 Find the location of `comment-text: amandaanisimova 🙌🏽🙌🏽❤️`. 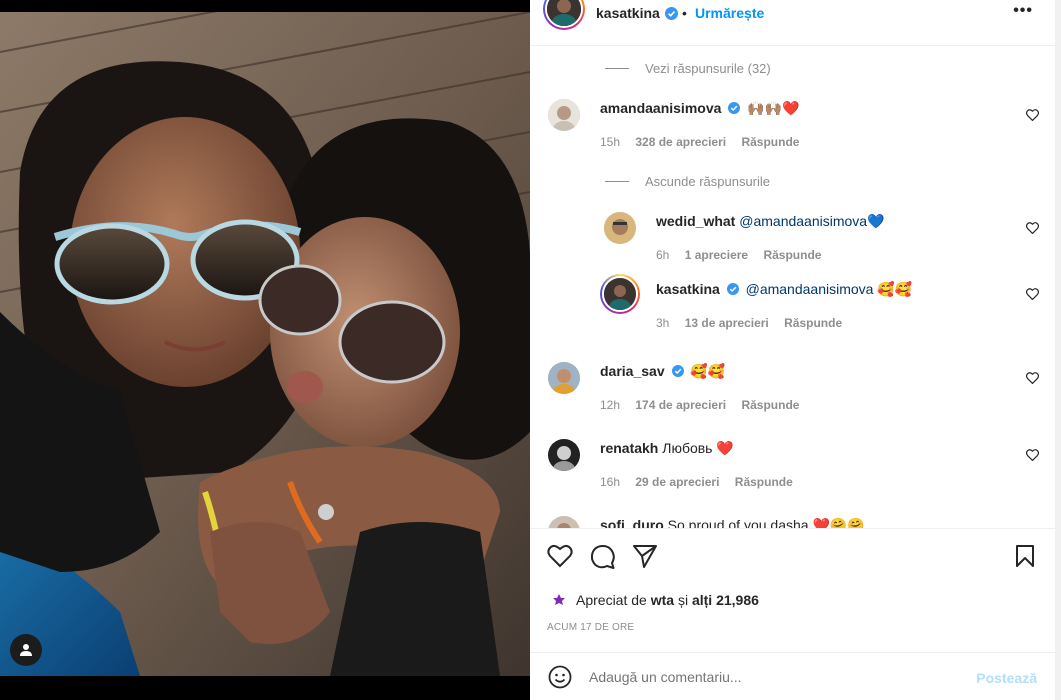

comment-text: amandaanisimova 🙌🏽🙌🏽❤️ is located at coordinates (699, 108).